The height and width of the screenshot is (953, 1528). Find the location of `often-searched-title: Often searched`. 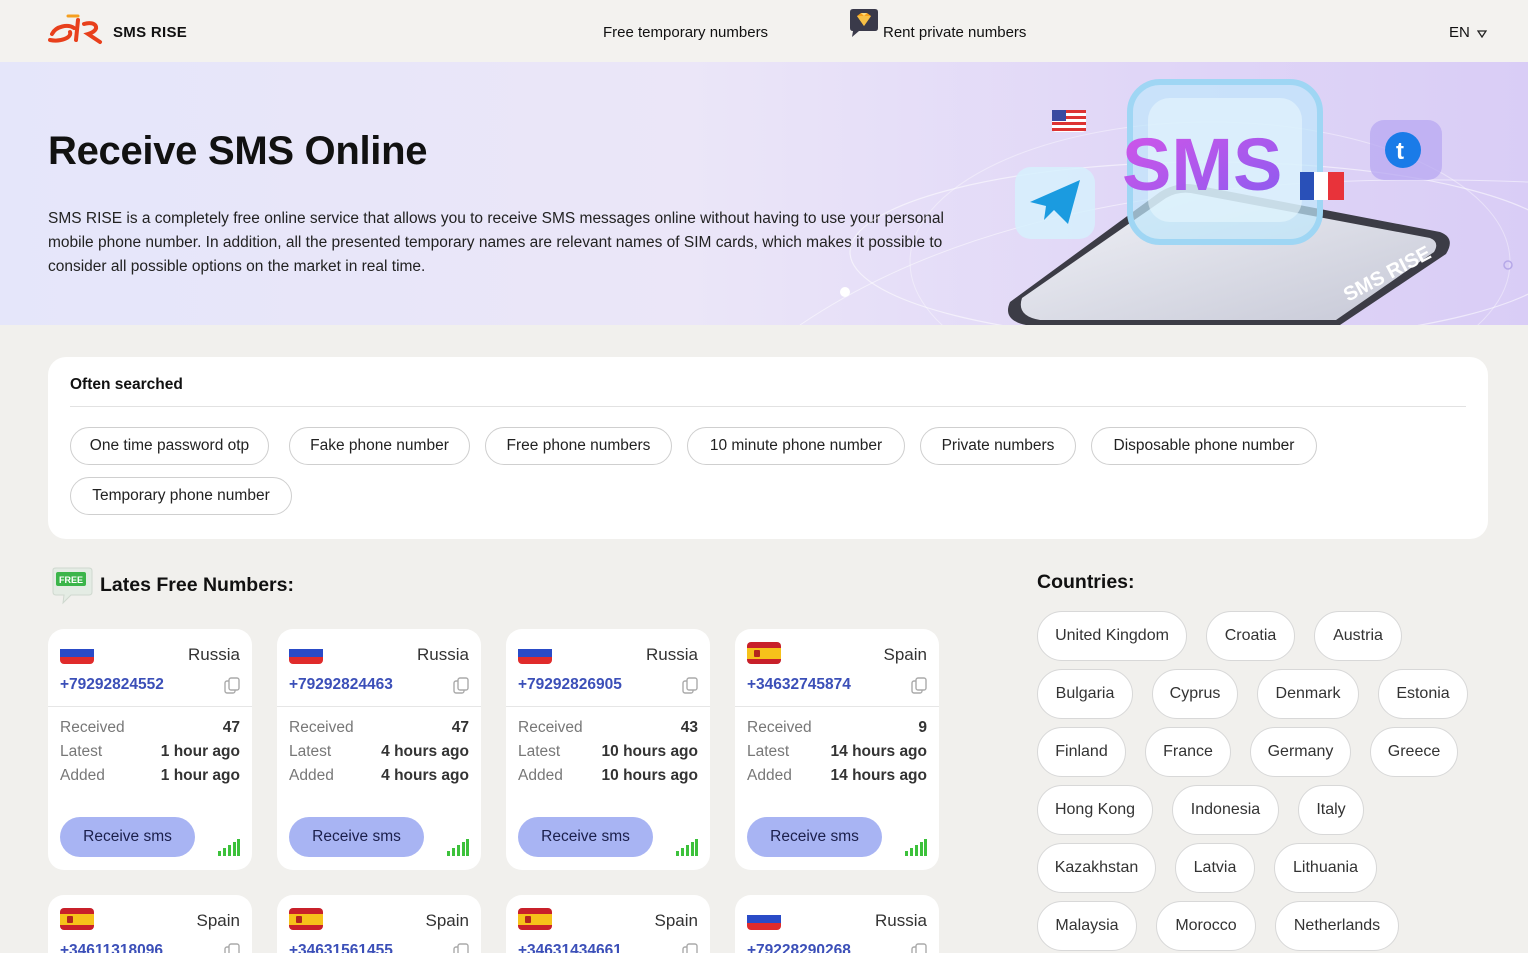

often-searched-title: Often searched is located at coordinates (126, 384).